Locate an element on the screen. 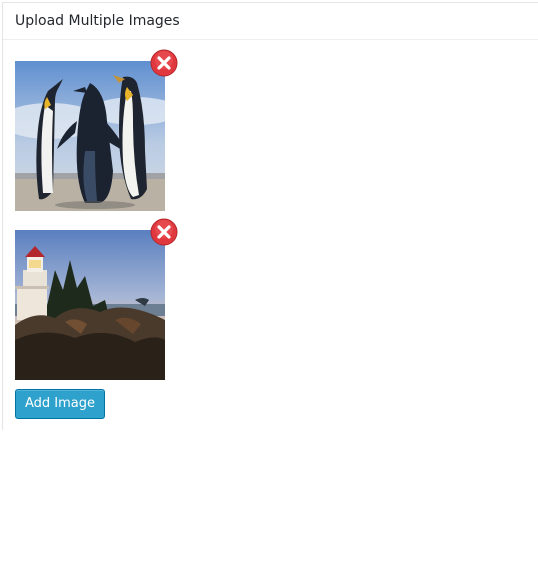 This screenshot has width=538, height=587. panel-header: Upload Multiple Images is located at coordinates (270, 21).